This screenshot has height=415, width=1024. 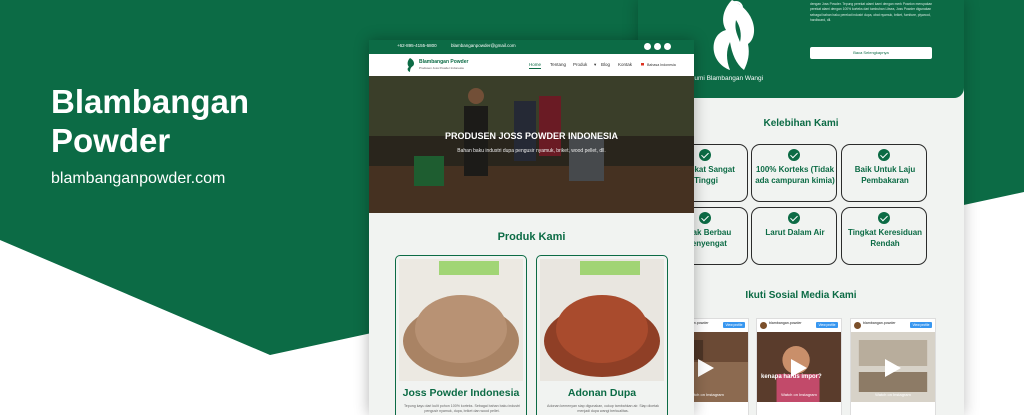 What do you see at coordinates (150, 121) in the screenshot?
I see `banner-title: Blambangan Powder` at bounding box center [150, 121].